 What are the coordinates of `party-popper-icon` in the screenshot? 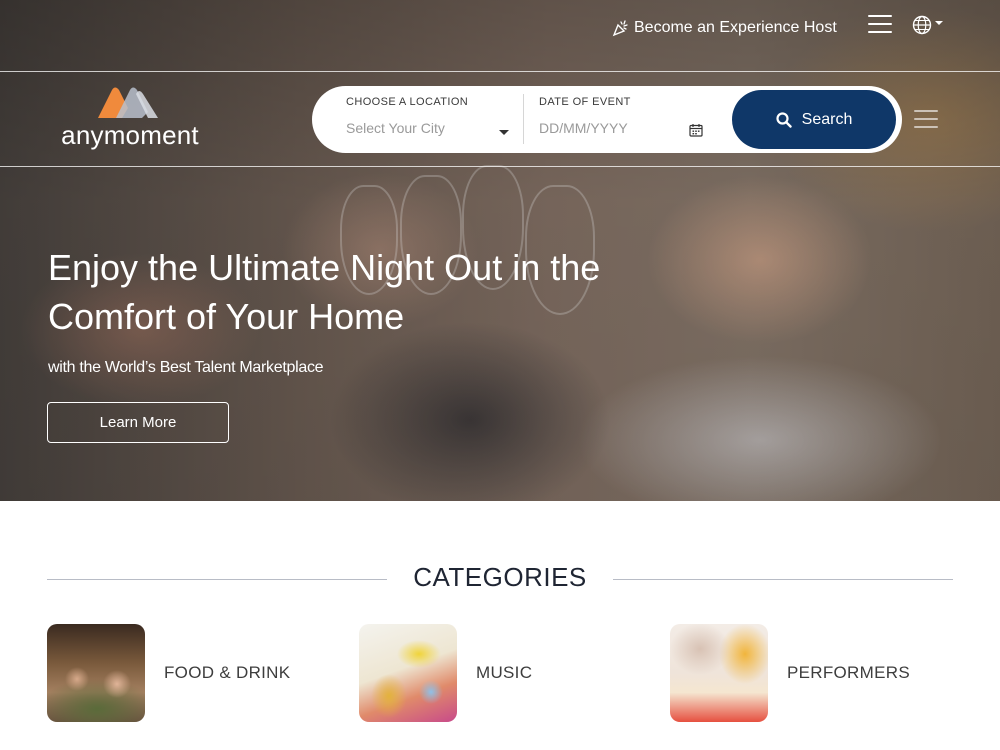 It's located at (620, 28).